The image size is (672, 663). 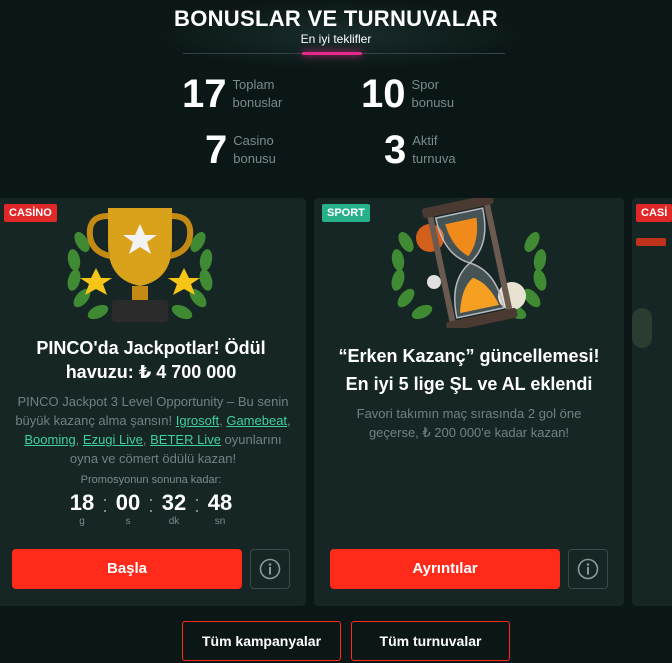 I want to click on timer-value: 18, so click(x=82, y=502).